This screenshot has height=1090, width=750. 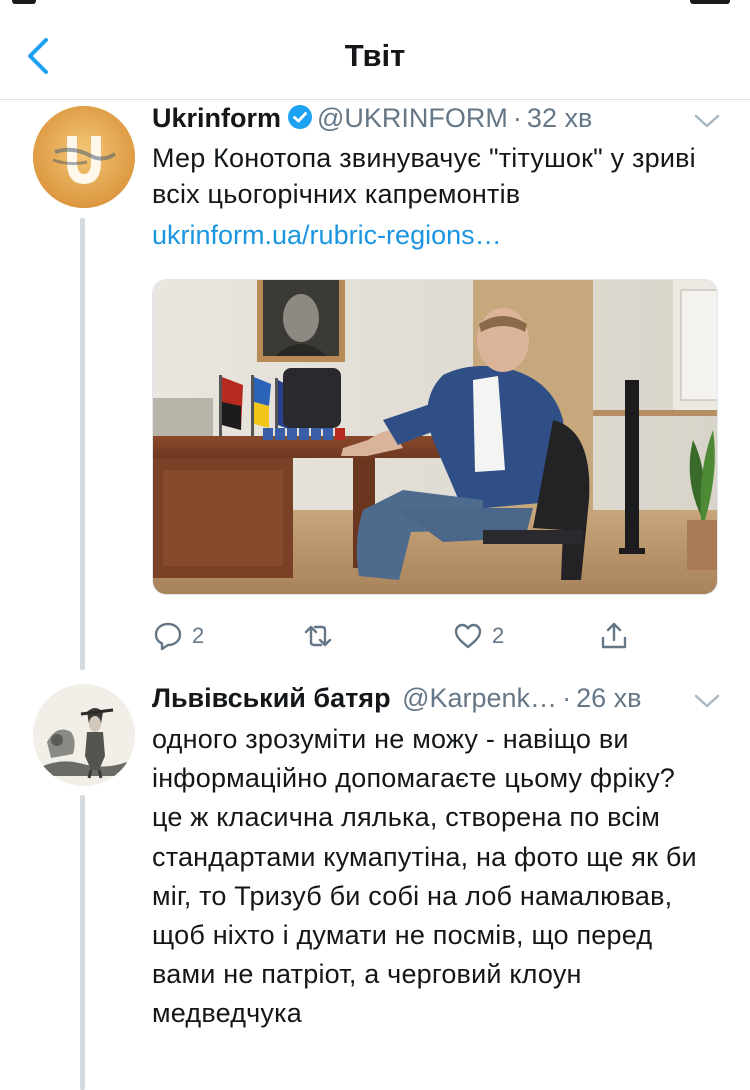 What do you see at coordinates (498, 635) in the screenshot?
I see `like-count: 2` at bounding box center [498, 635].